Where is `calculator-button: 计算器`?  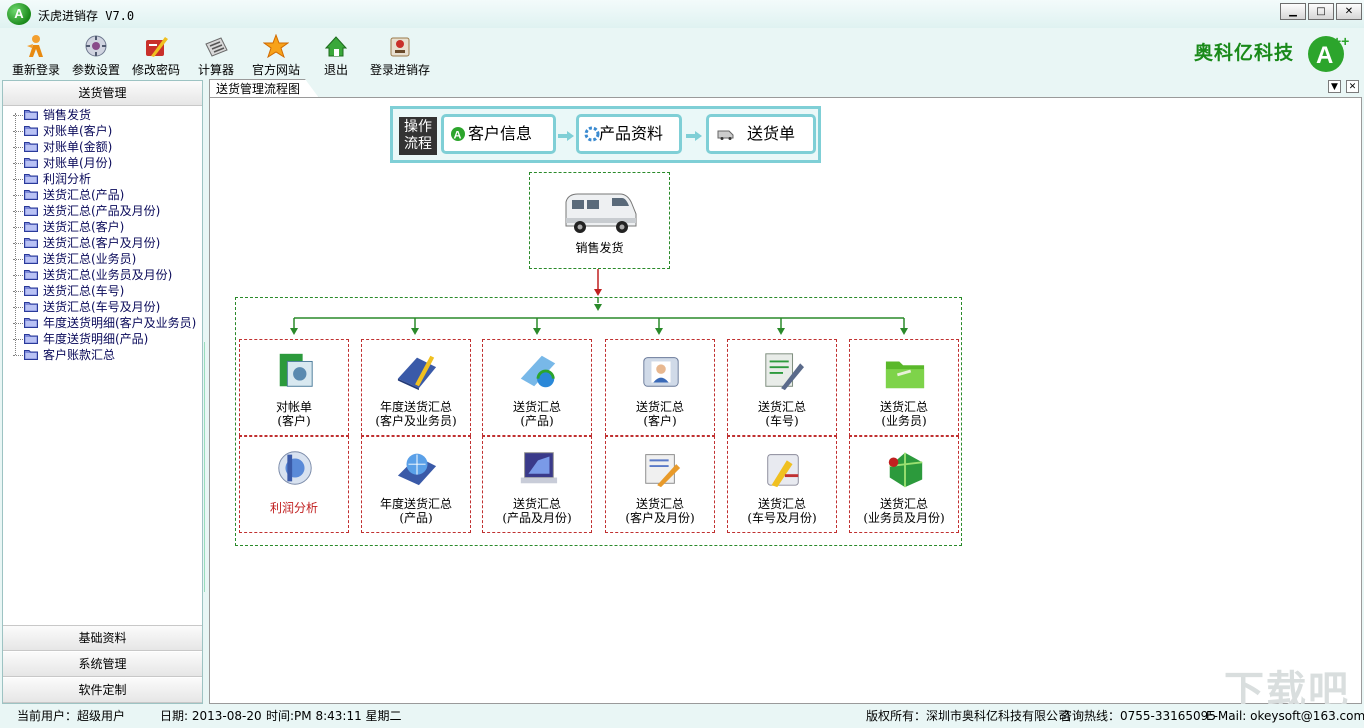 calculator-button: 计算器 is located at coordinates (216, 56).